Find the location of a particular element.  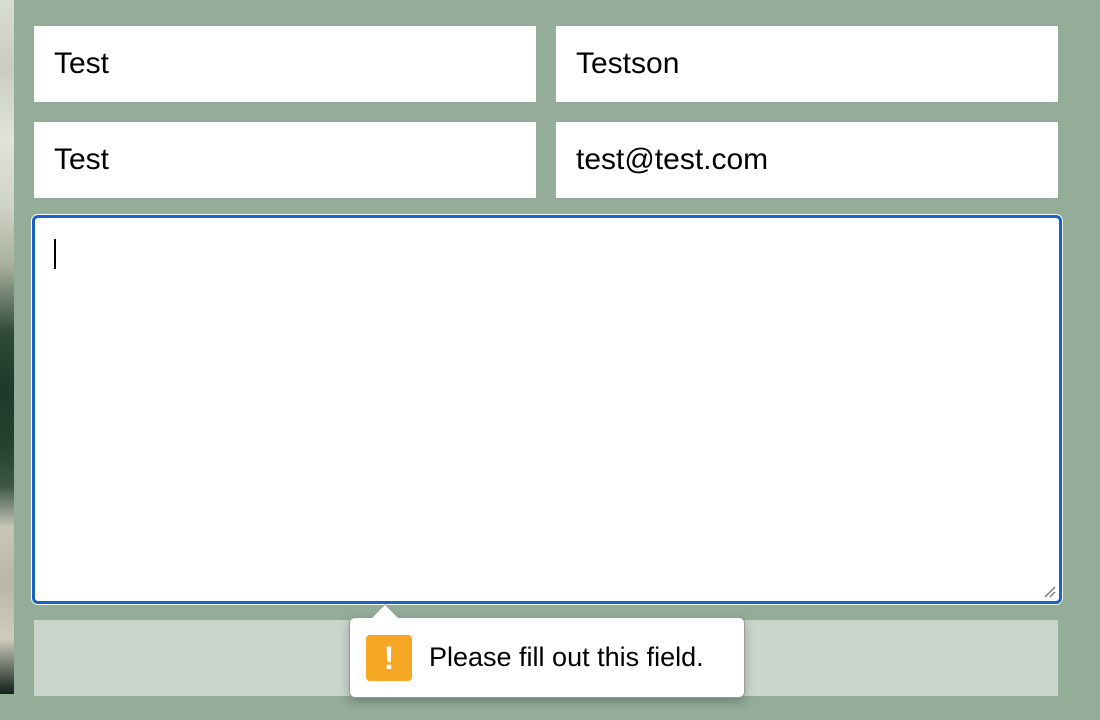

validation-tooltip: ! Please fill out this field. is located at coordinates (547, 651).